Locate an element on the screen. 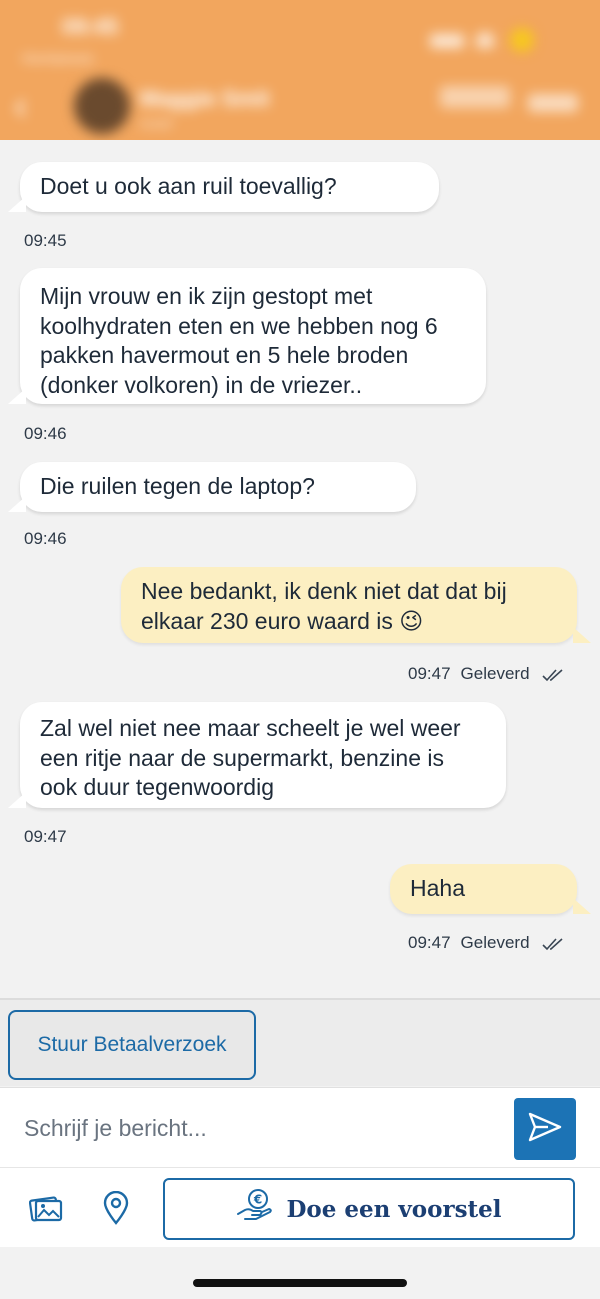  photo-button is located at coordinates (46, 1210).